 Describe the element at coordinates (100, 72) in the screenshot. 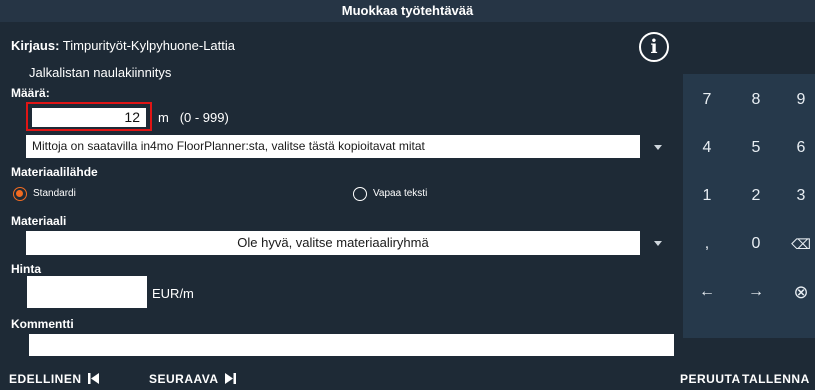

I see `task-subtitle: Jalkalistan naulakiinnitys` at that location.